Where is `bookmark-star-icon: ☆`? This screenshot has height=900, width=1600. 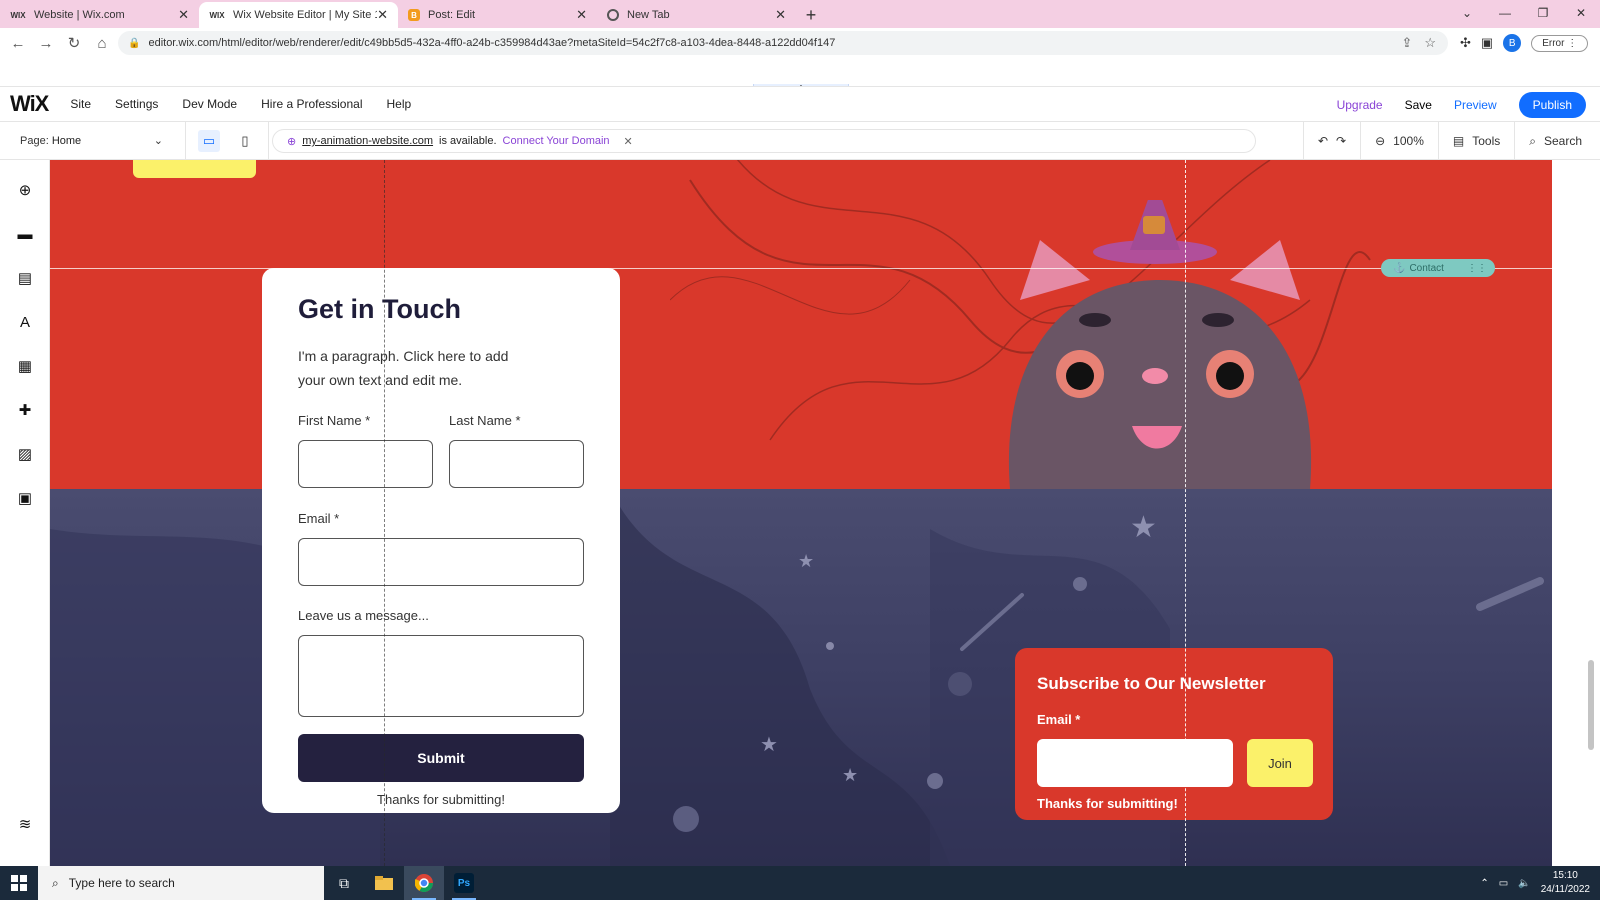 bookmark-star-icon: ☆ is located at coordinates (1430, 43).